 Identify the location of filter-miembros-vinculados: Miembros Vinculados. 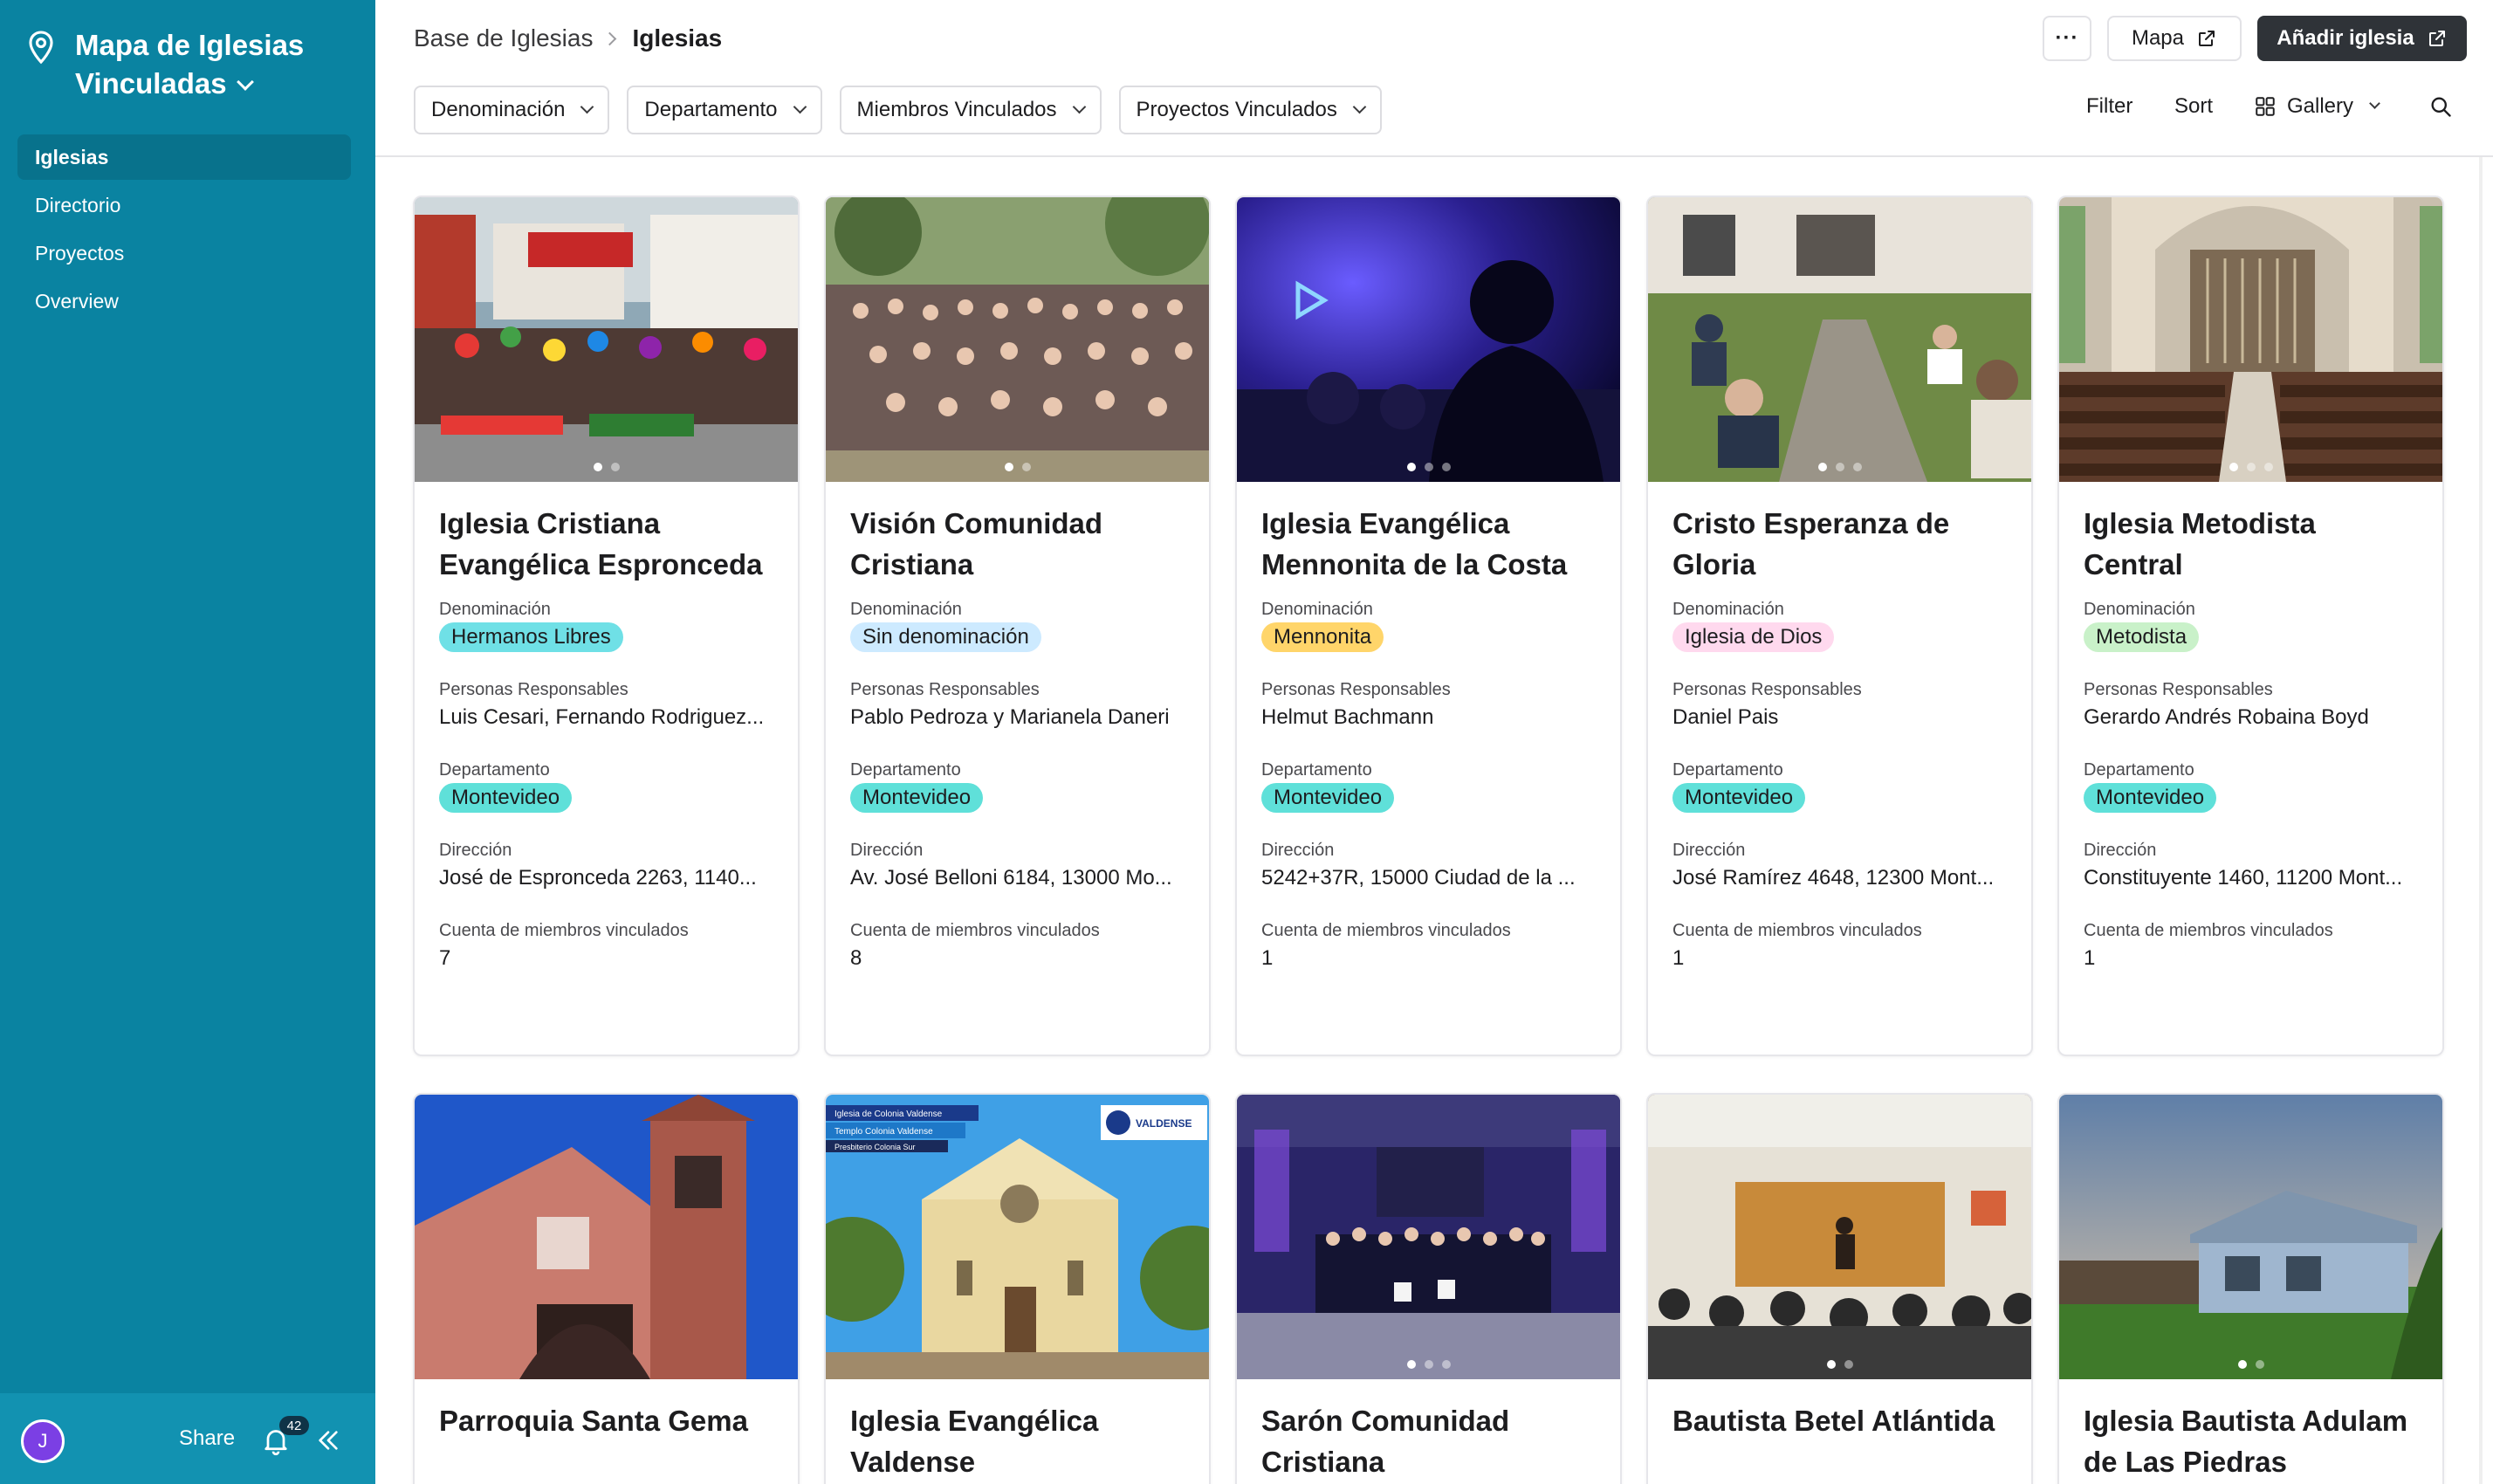
(970, 110).